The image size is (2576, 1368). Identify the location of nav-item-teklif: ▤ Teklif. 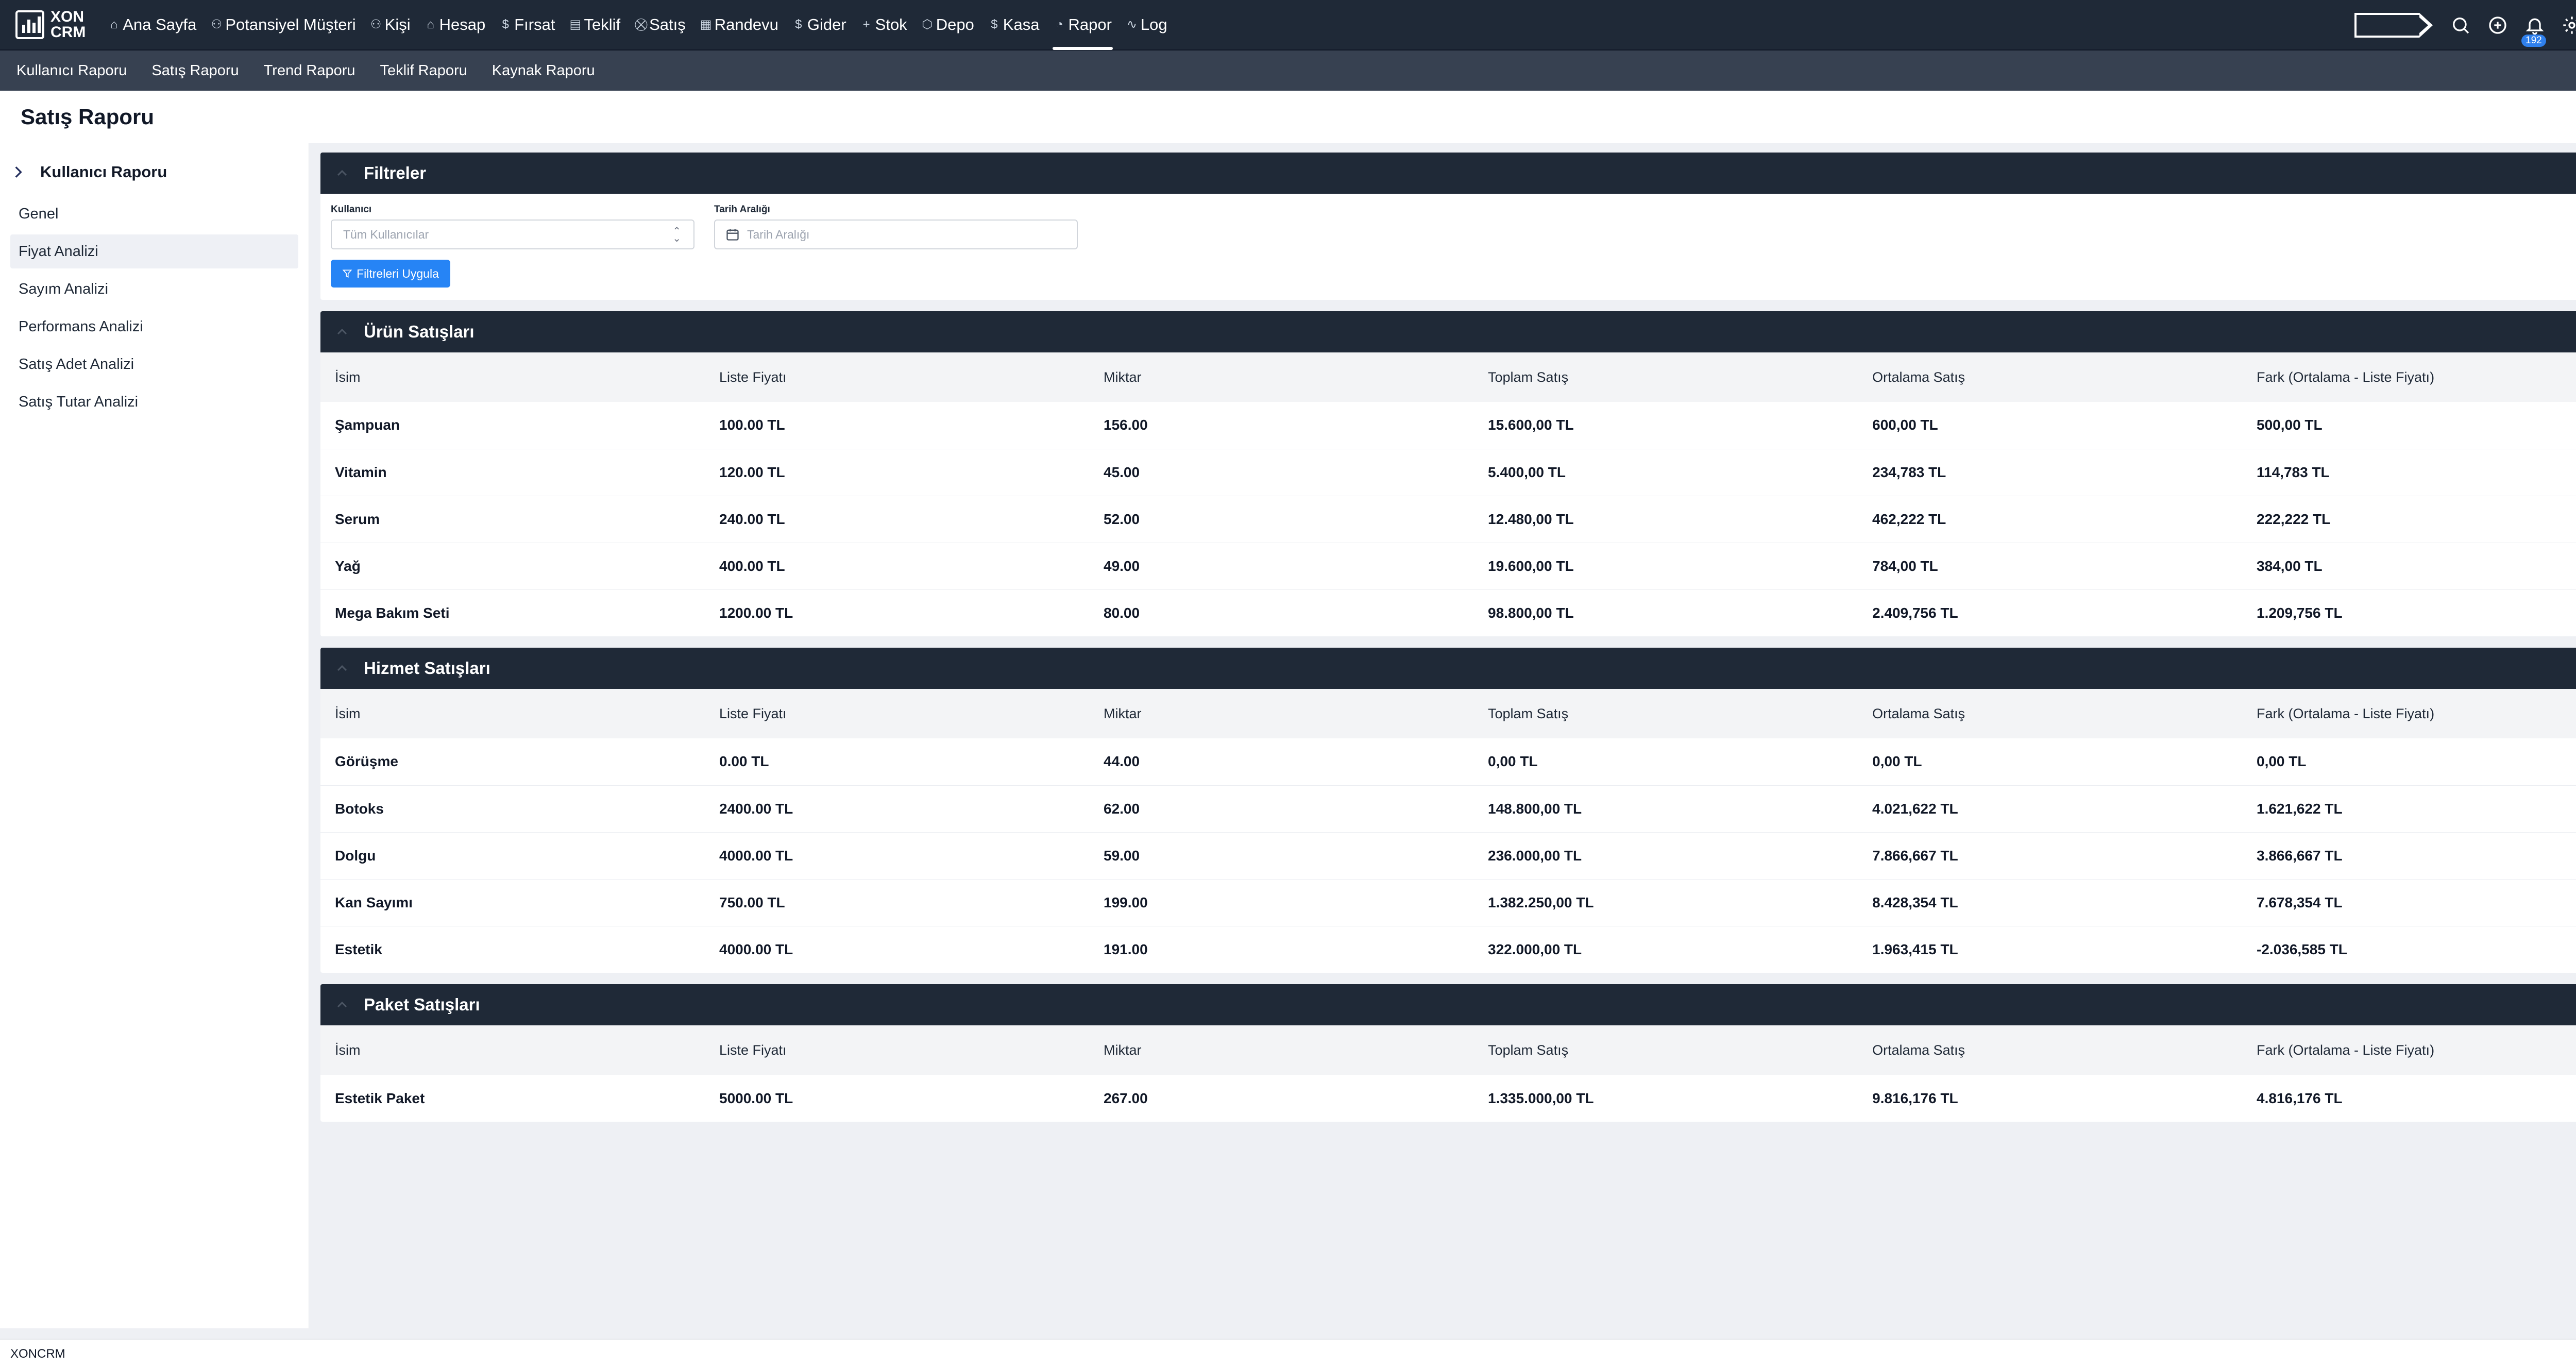
(595, 25).